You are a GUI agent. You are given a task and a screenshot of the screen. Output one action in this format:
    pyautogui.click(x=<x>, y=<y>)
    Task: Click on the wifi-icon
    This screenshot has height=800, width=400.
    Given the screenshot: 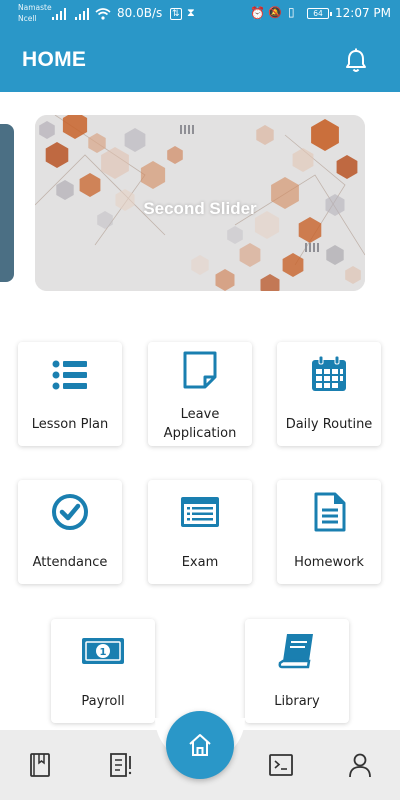 What is the action you would take?
    pyautogui.click(x=103, y=14)
    